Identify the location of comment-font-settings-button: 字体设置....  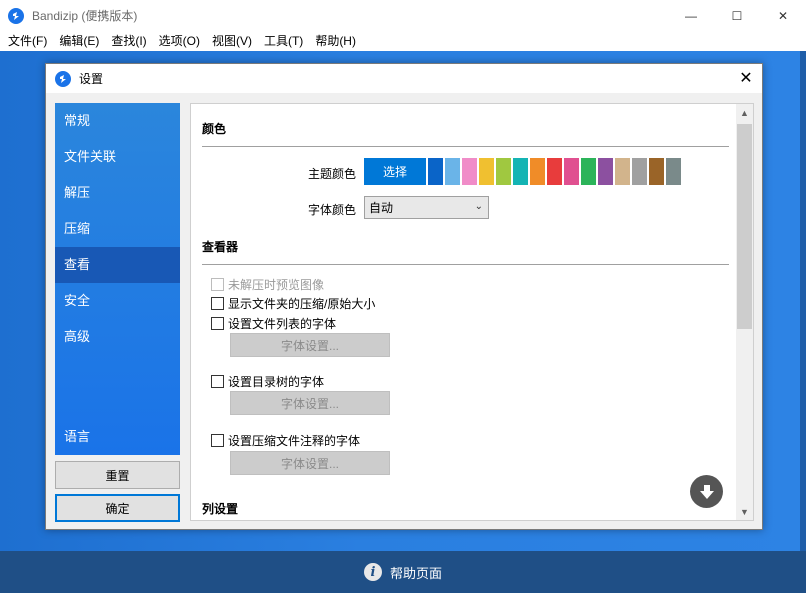
(310, 463).